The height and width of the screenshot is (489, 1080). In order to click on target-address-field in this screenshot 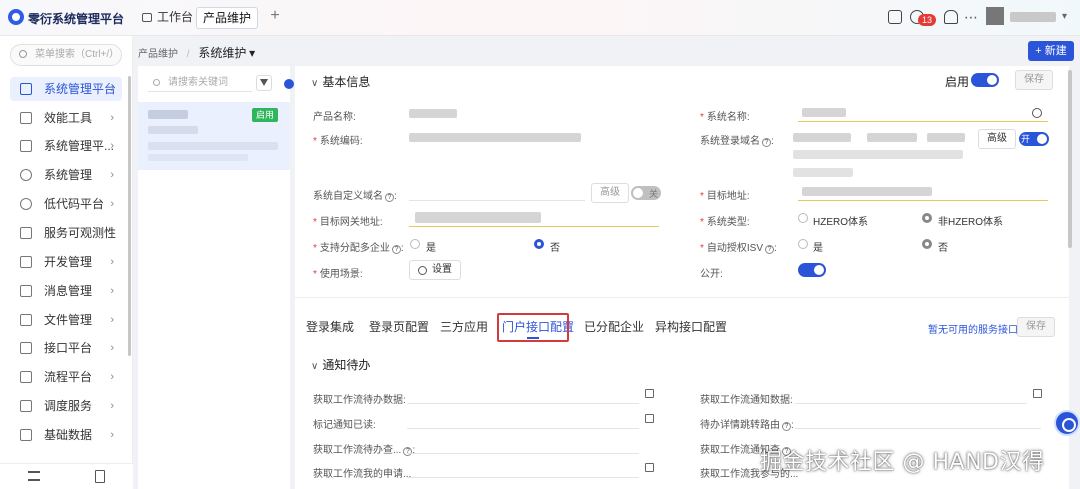, I will do `click(923, 192)`.